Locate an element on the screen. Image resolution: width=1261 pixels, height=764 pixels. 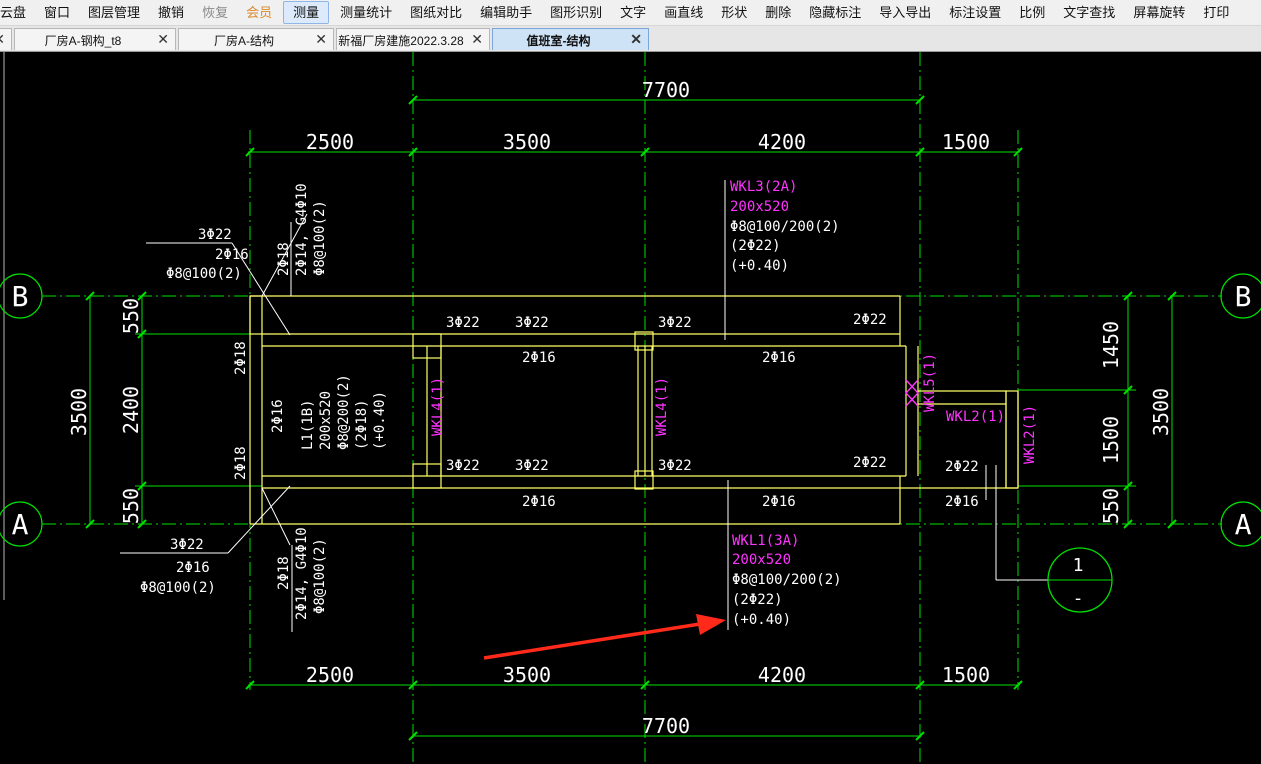
wkl1-size: 200x520 is located at coordinates (761, 560).